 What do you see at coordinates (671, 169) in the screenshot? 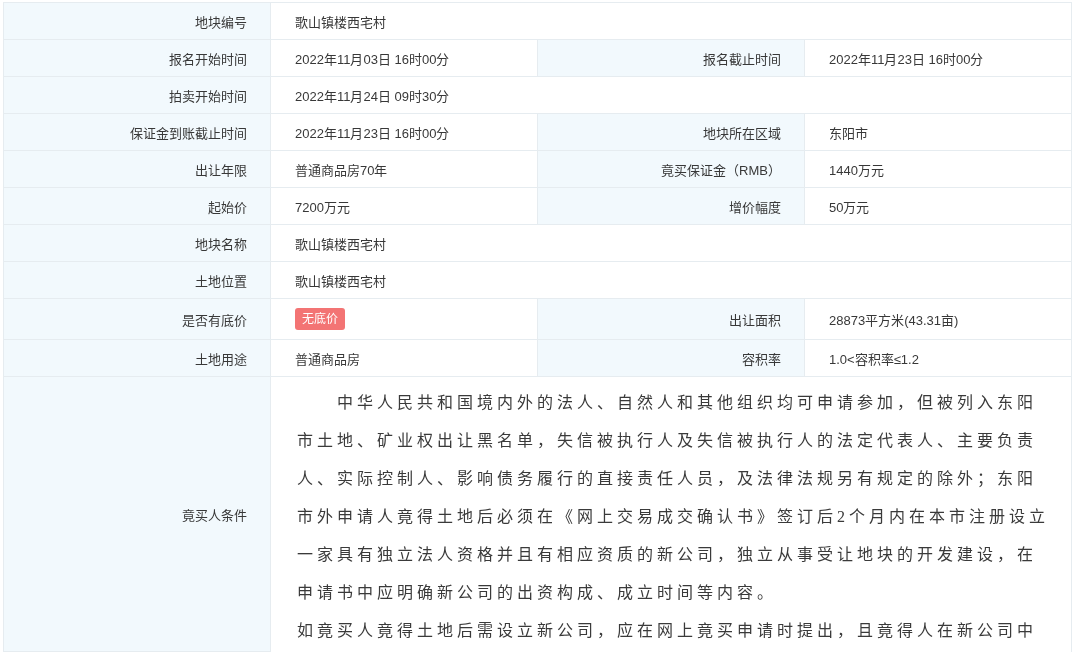
I see `field-label: 竟买保证金（RMB）` at bounding box center [671, 169].